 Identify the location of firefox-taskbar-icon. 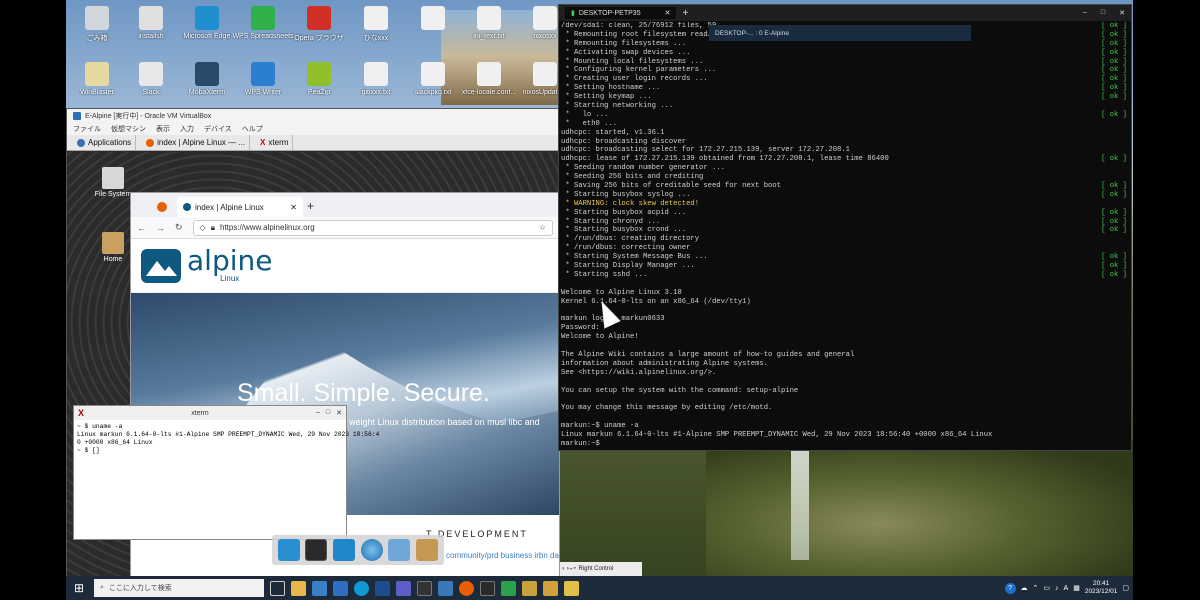
(466, 588).